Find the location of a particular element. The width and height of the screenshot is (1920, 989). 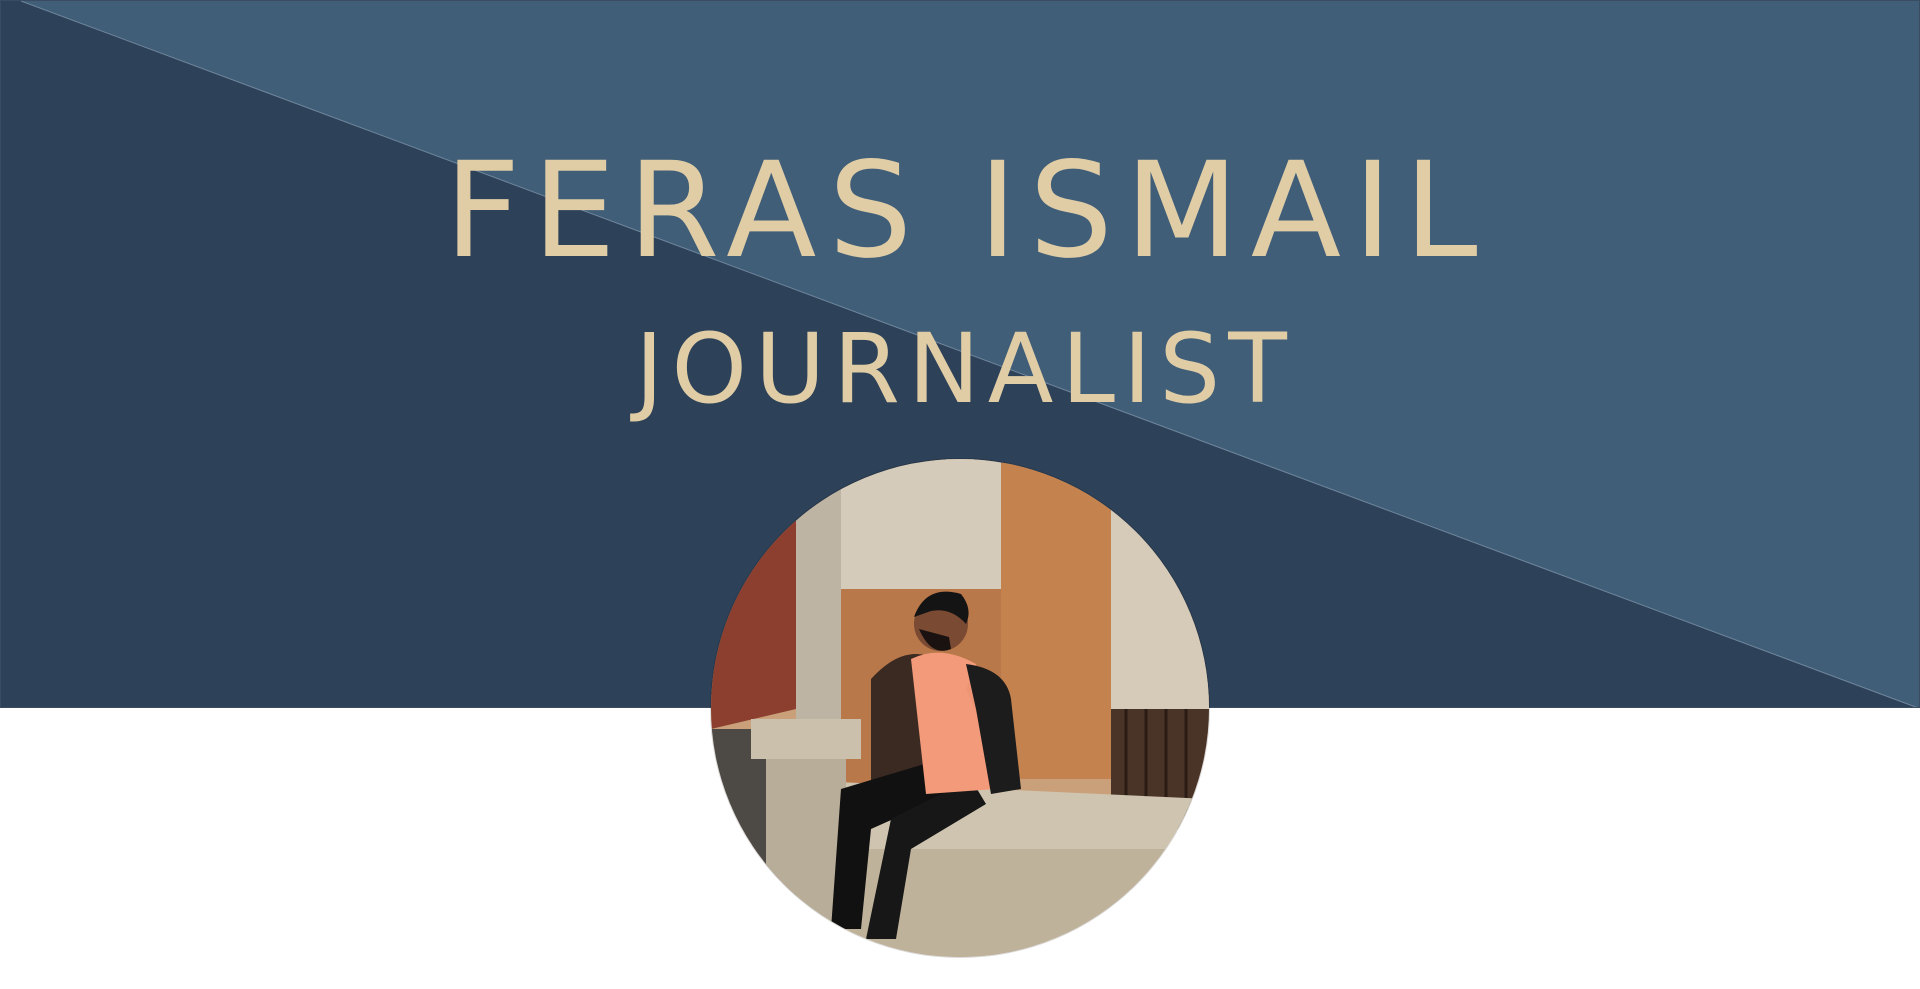

profile-photo is located at coordinates (960, 708).